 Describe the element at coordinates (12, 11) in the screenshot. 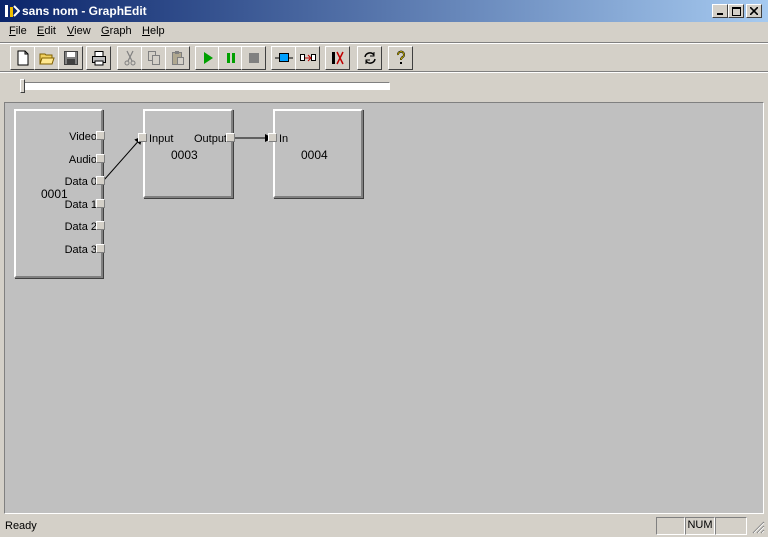

I see `graphedit-app-icon` at that location.